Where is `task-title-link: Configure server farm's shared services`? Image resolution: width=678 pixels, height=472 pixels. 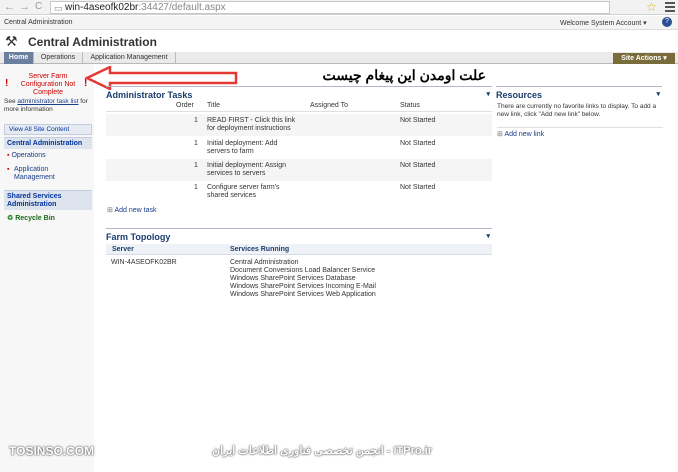
task-title-link: Configure server farm's shared services is located at coordinates (249, 192).